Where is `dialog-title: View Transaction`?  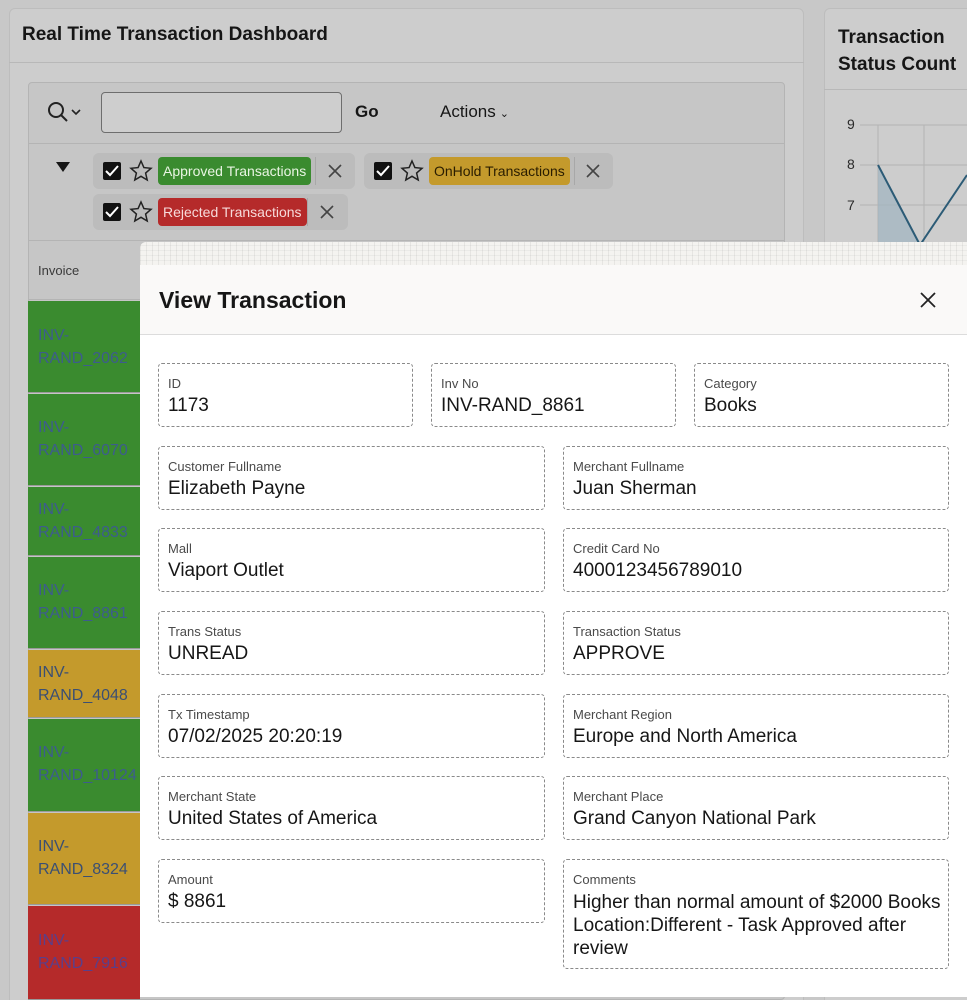
dialog-title: View Transaction is located at coordinates (253, 300).